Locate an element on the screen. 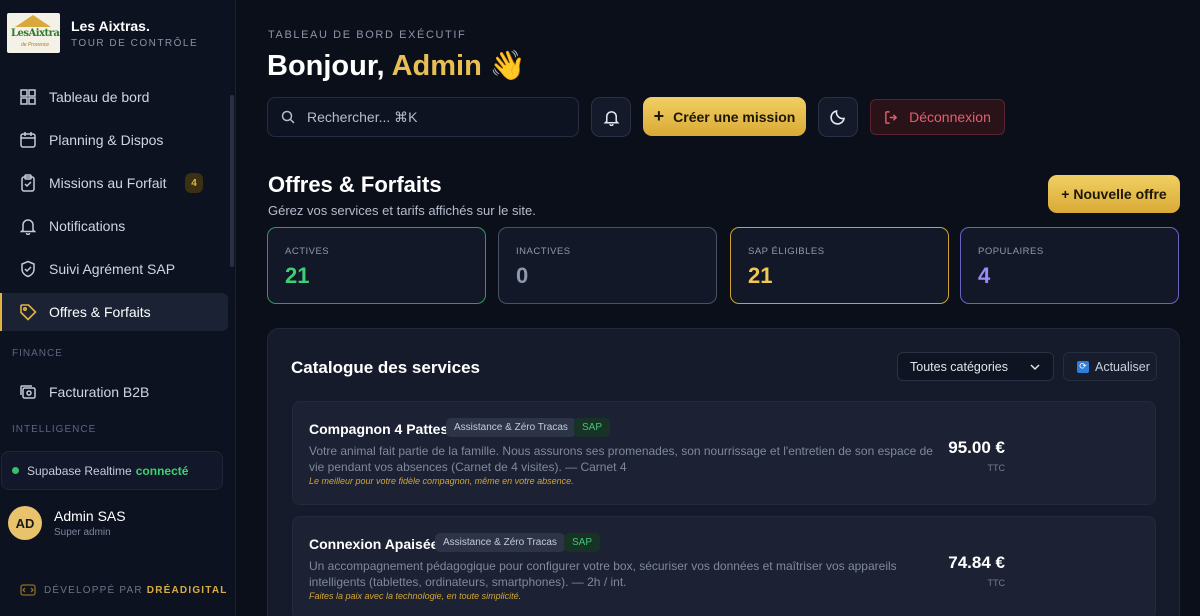 This screenshot has height=616, width=1200. service-price: 95.00 € is located at coordinates (976, 447).